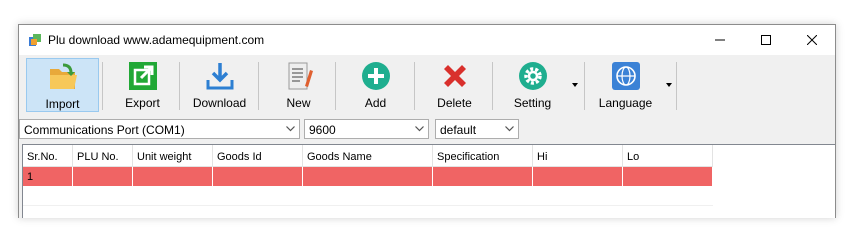 The height and width of the screenshot is (240, 853). I want to click on title-bar: Plu download www.adamequipment.com, so click(427, 40).